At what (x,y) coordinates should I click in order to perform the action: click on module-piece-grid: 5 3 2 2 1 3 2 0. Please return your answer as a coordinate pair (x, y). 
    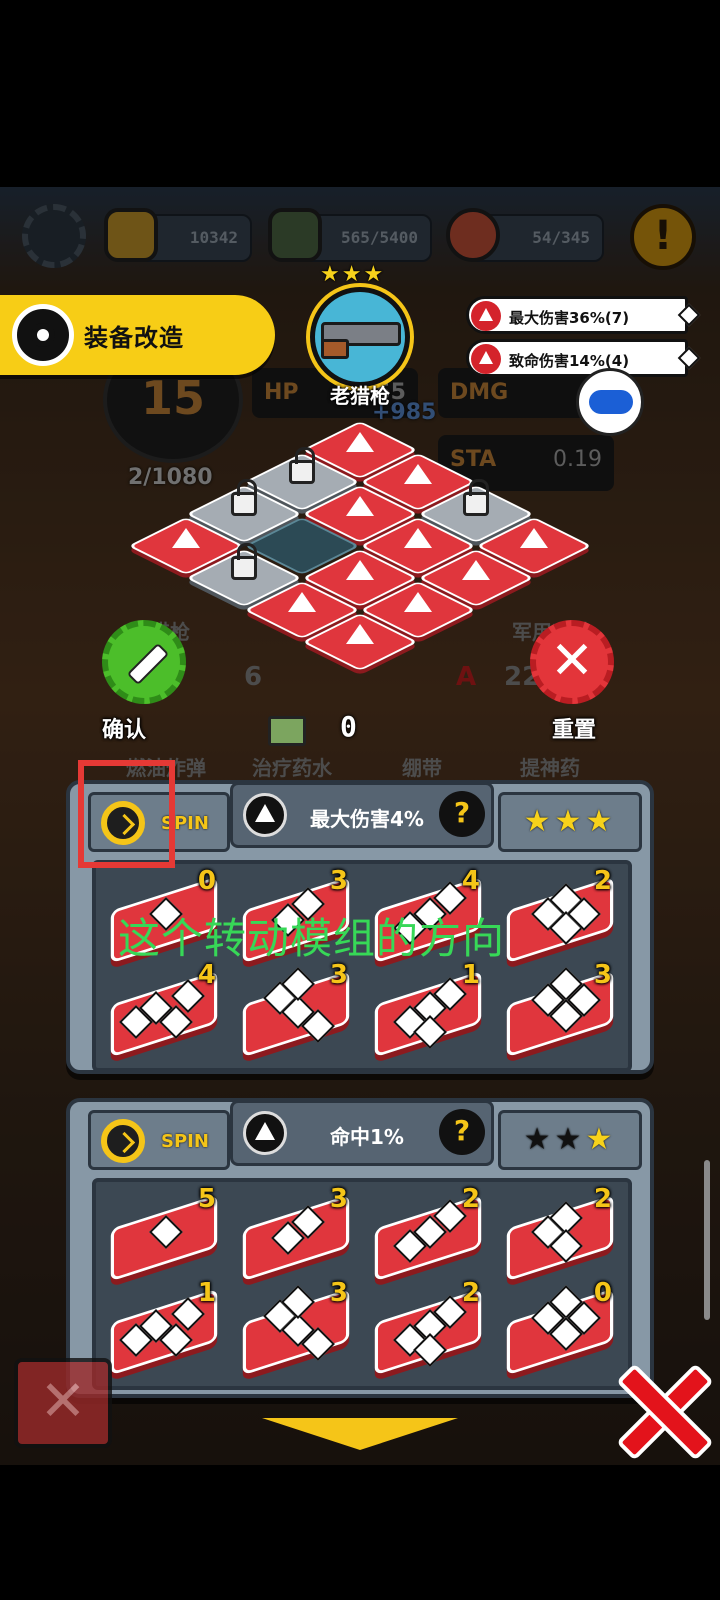
    Looking at the image, I should click on (362, 1284).